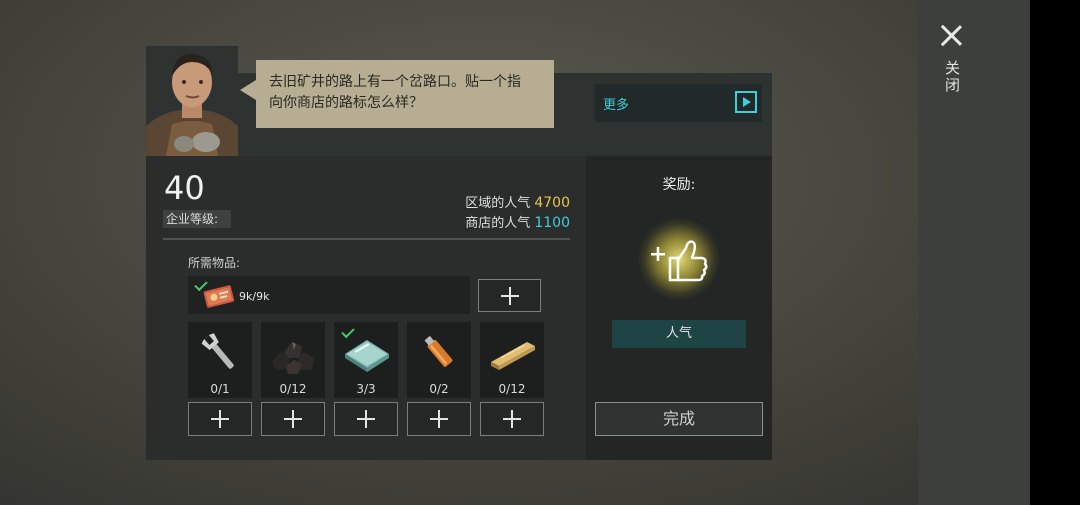  I want to click on item-slot-plank: 0/12, so click(512, 360).